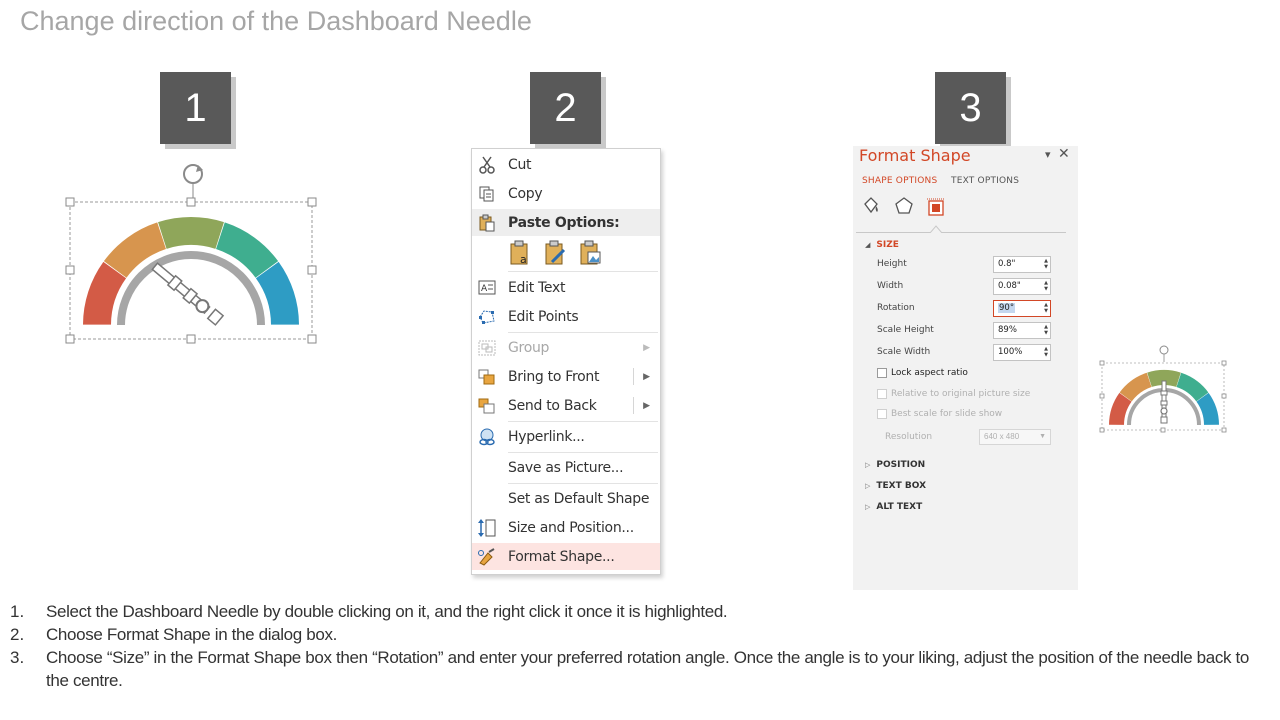 This screenshot has height=720, width=1280. What do you see at coordinates (487, 556) in the screenshot?
I see `format-shape-icon` at bounding box center [487, 556].